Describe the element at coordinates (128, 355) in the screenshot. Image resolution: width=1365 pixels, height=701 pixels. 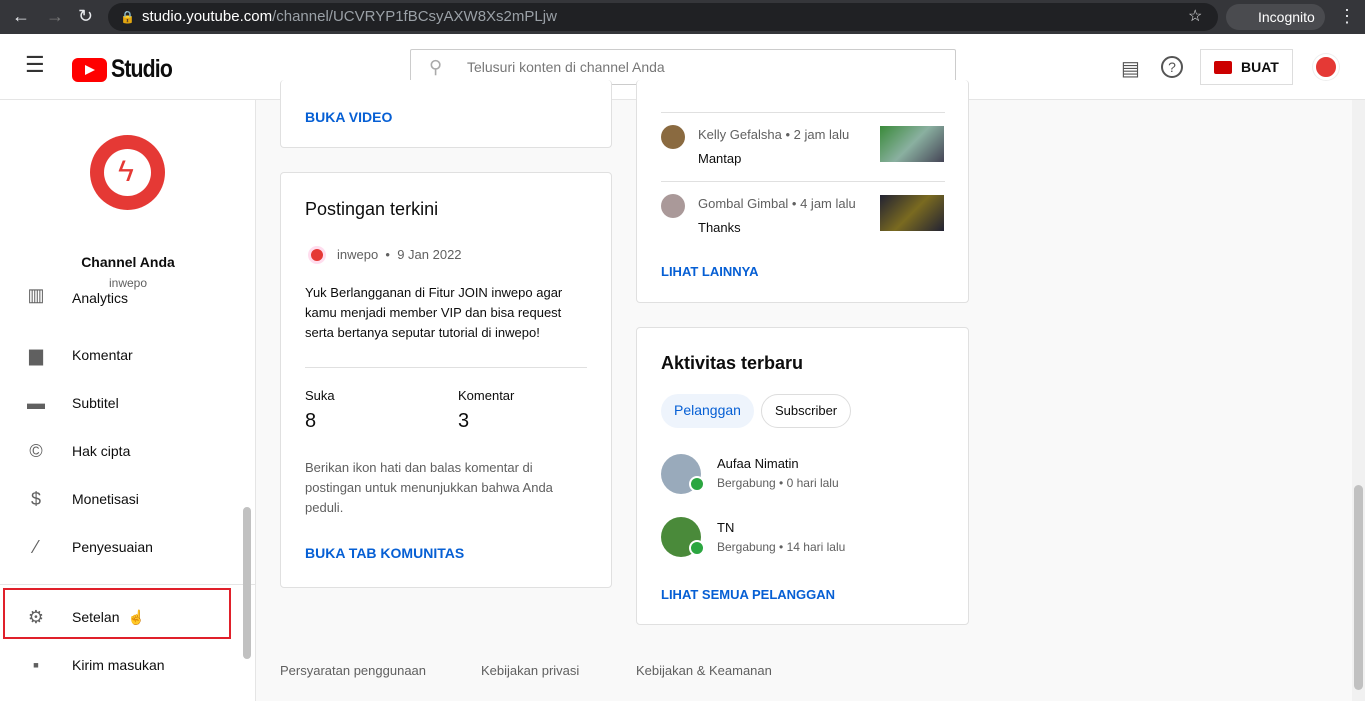
I see `sidebar-item-komentar: ▆ Komentar` at that location.